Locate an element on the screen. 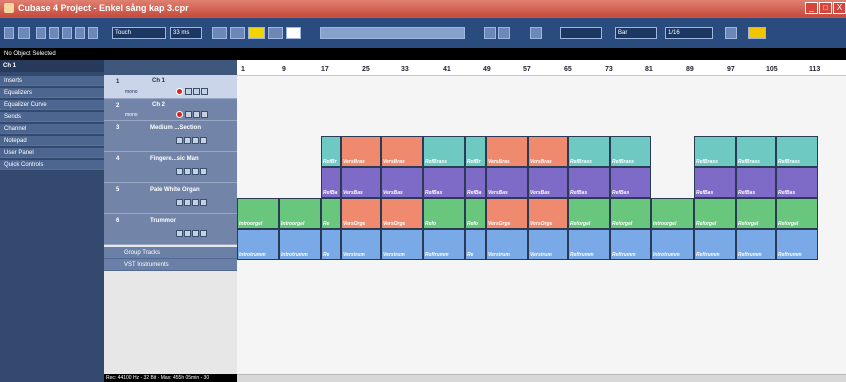 This screenshot has height=382, width=846. overview-toggle is located at coordinates (67, 33).